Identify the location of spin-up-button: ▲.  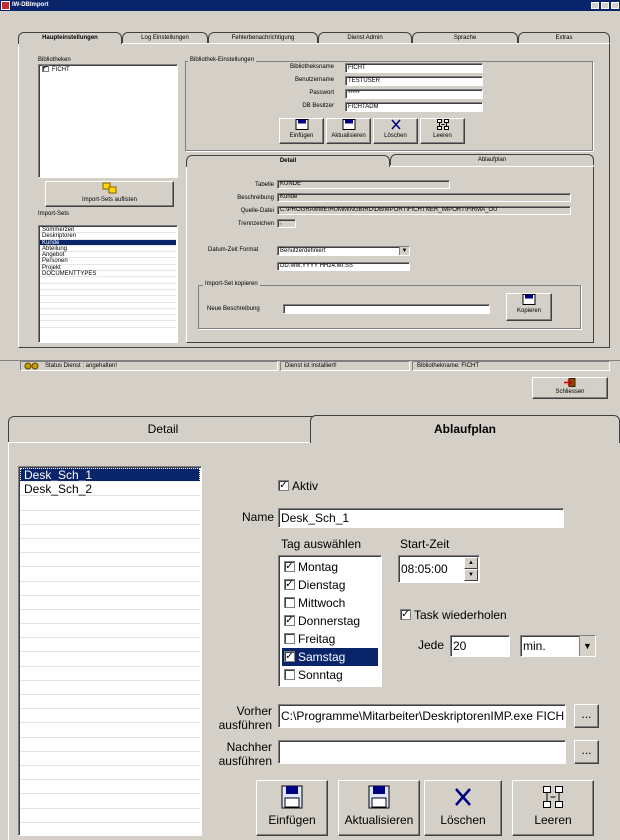
(471, 563).